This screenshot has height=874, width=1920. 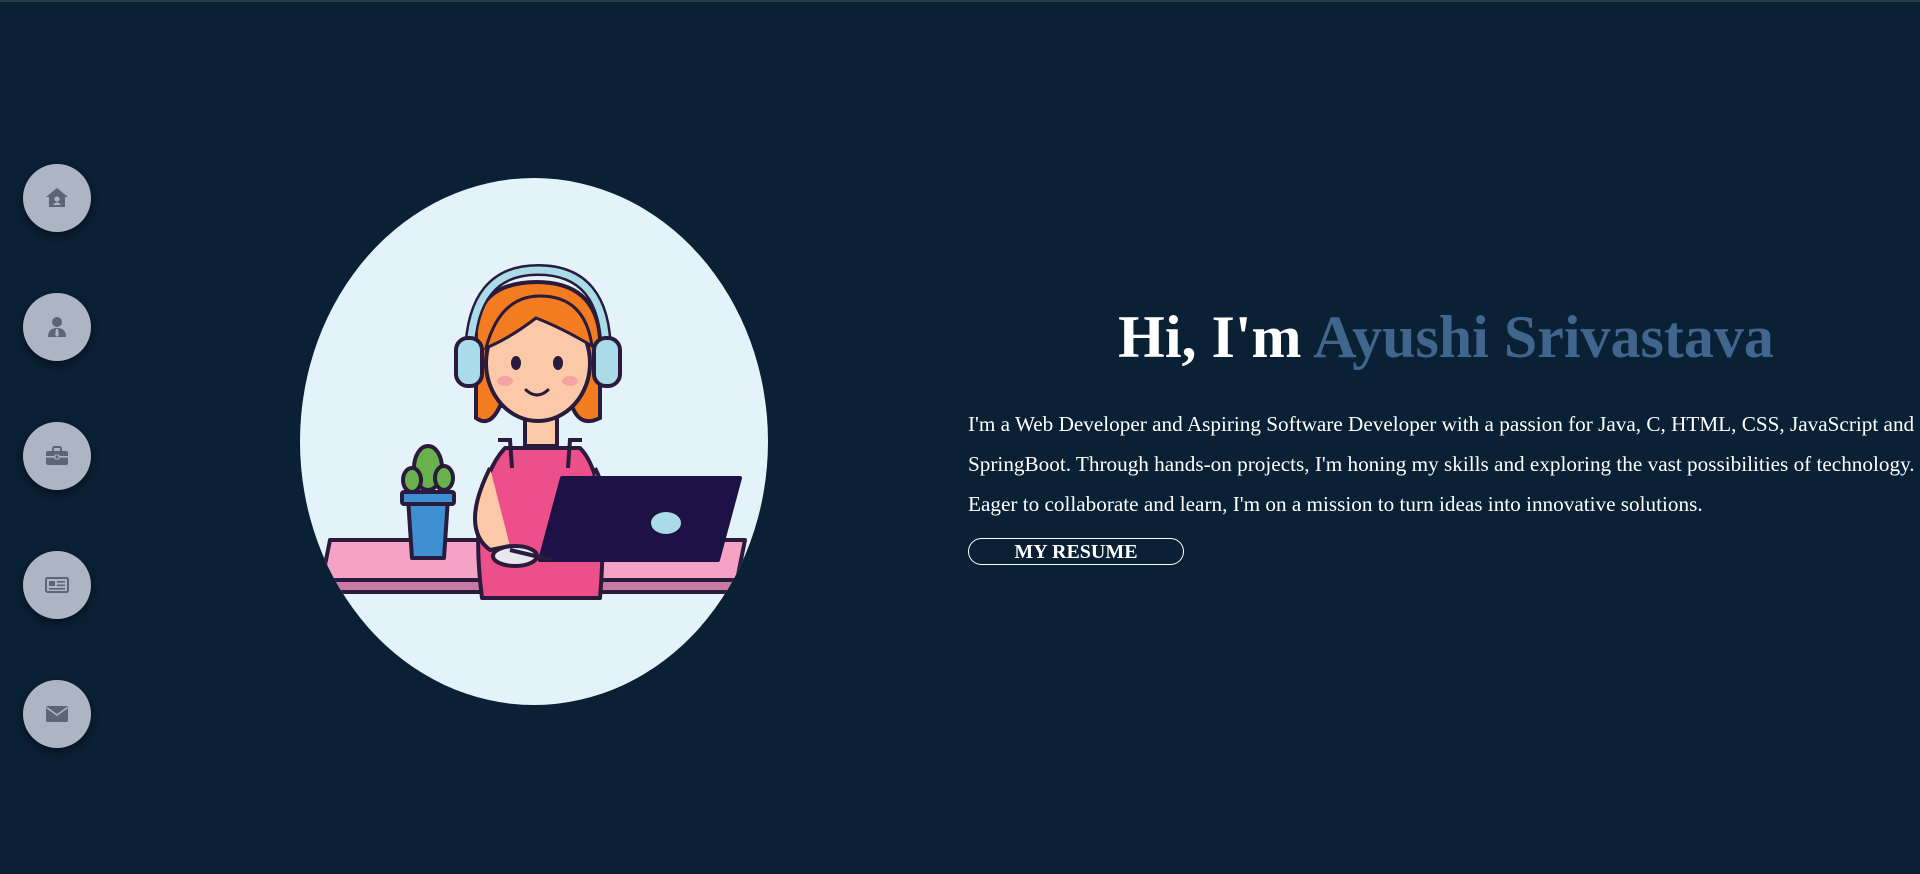 I want to click on hero-title: Hi, I'm Ayushi Srivastava, so click(x=1443, y=337).